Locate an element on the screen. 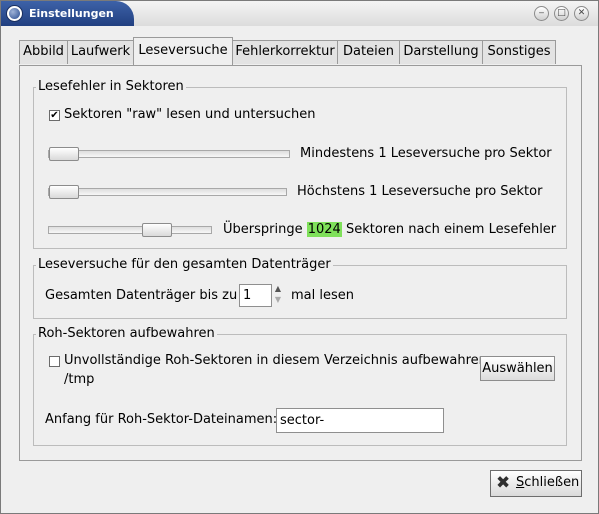  close-button-label: Schließen is located at coordinates (547, 482).